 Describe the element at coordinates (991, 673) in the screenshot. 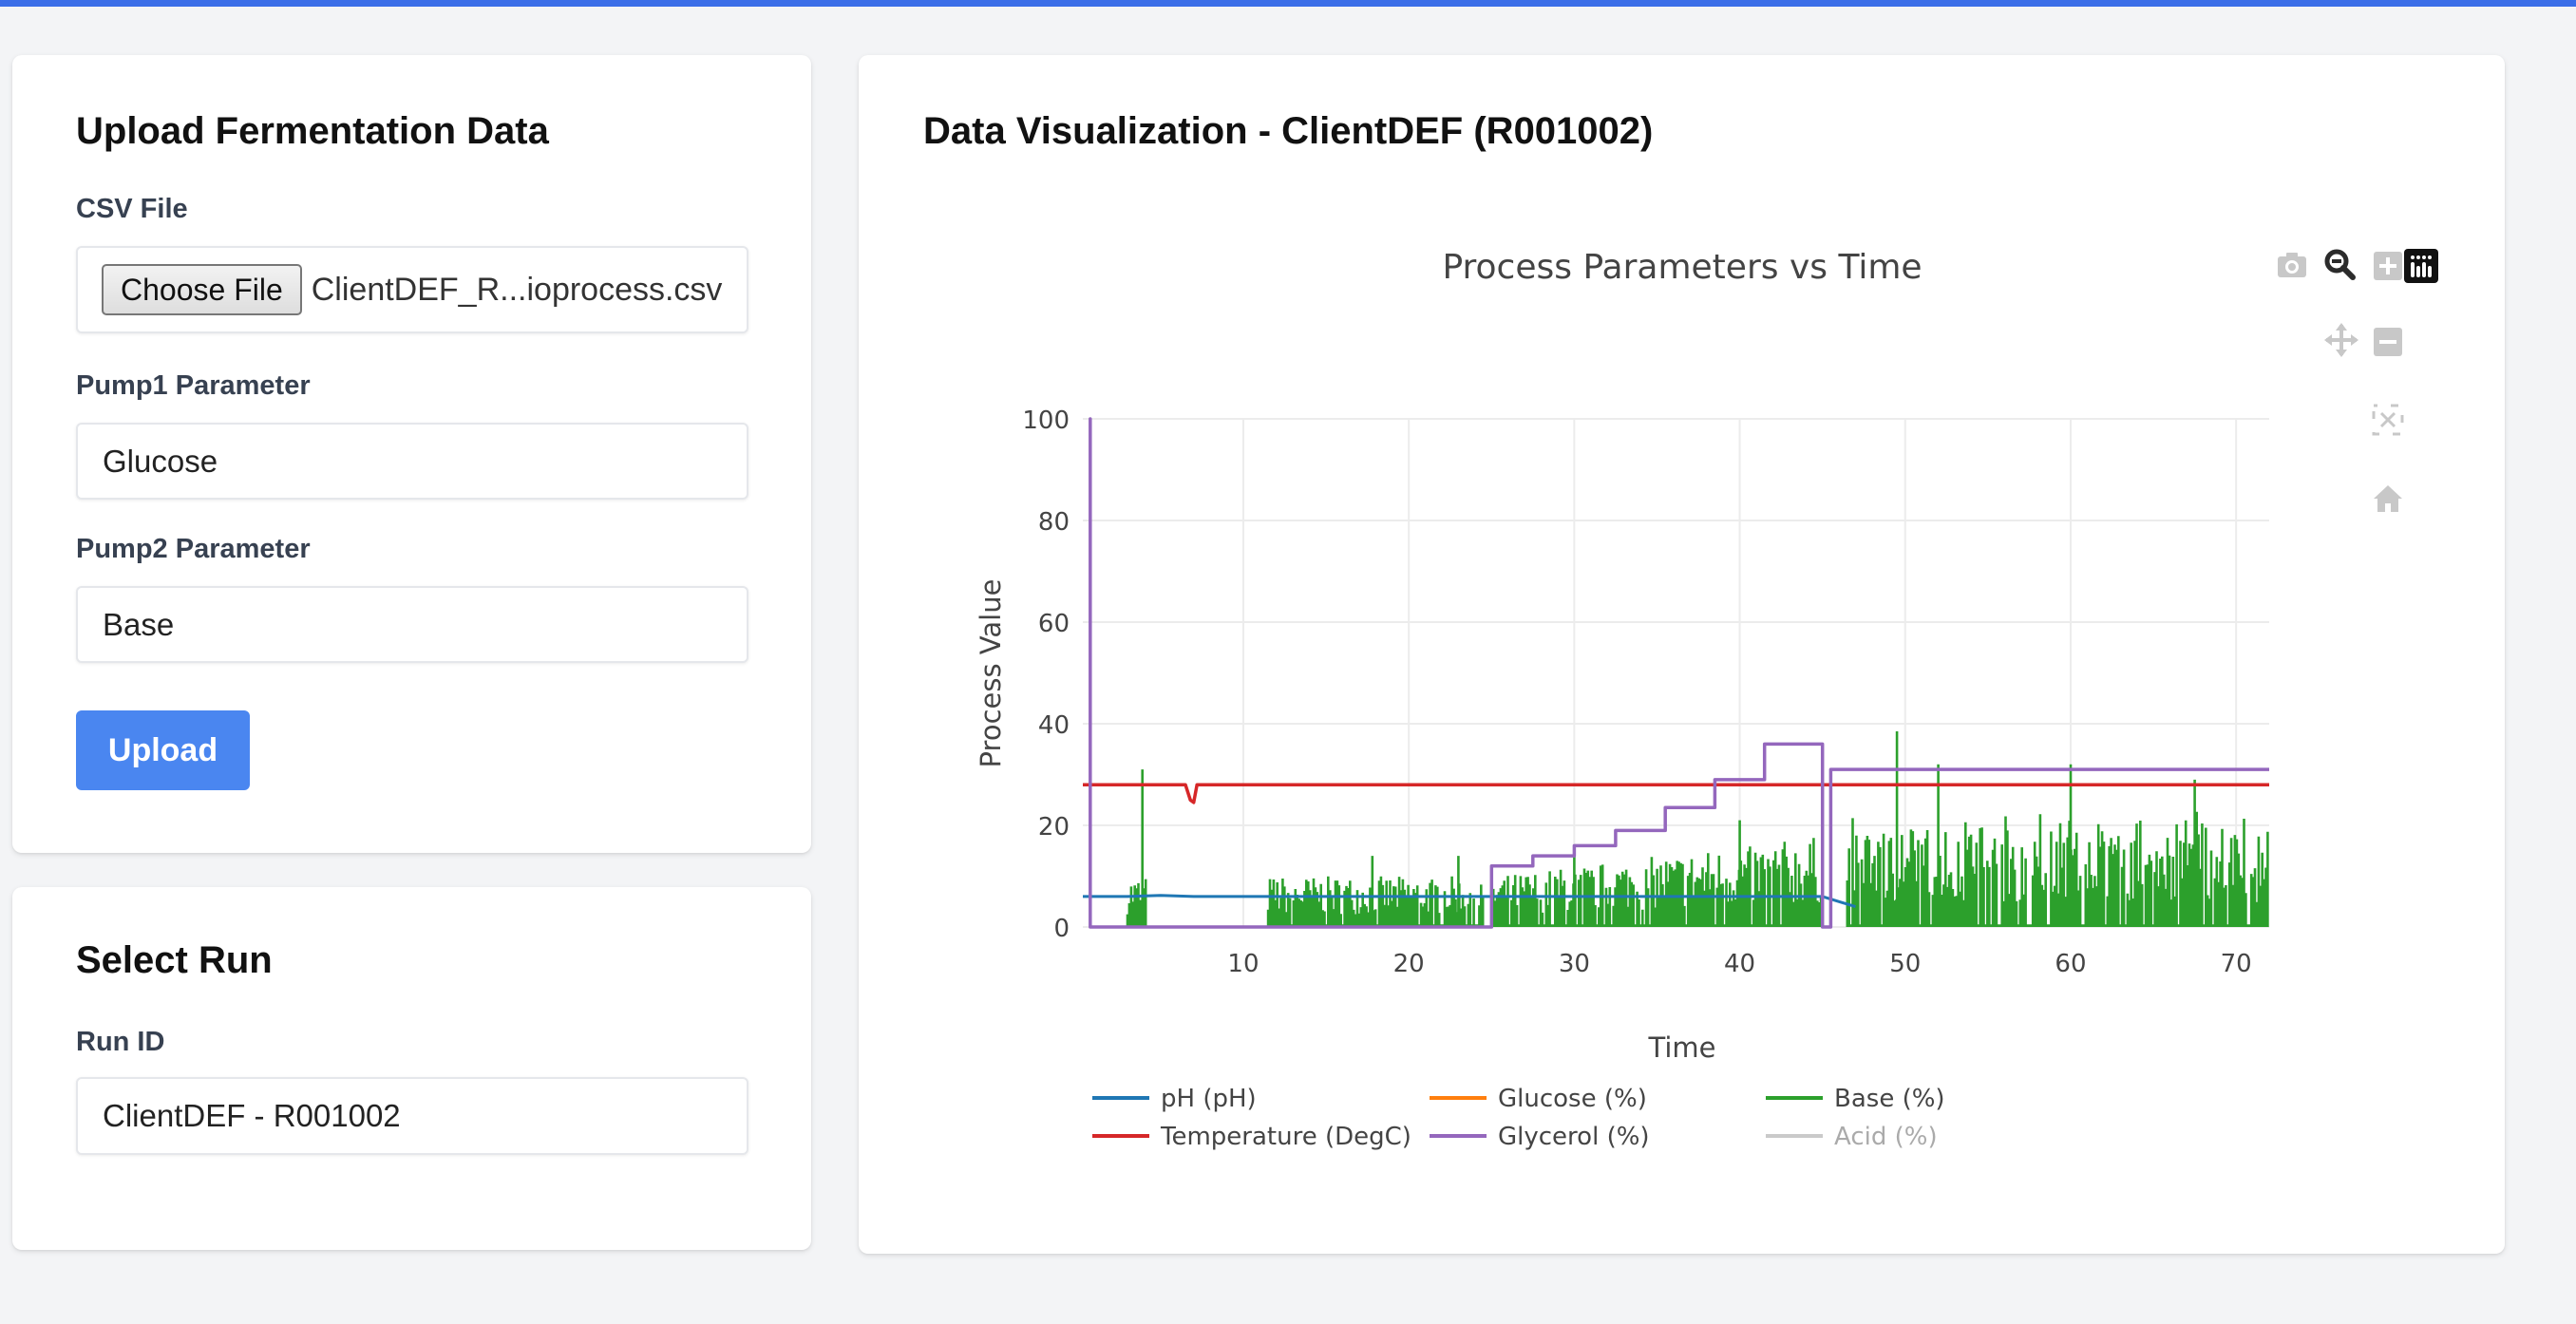

I see `y-axis-title: Process Value` at that location.